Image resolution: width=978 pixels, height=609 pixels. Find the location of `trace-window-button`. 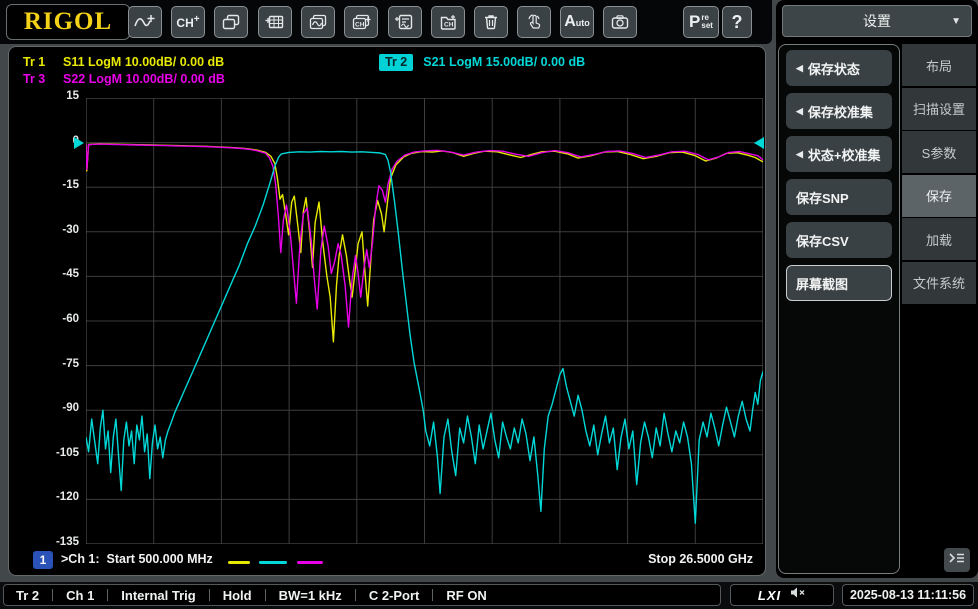

trace-window-button is located at coordinates (318, 22).